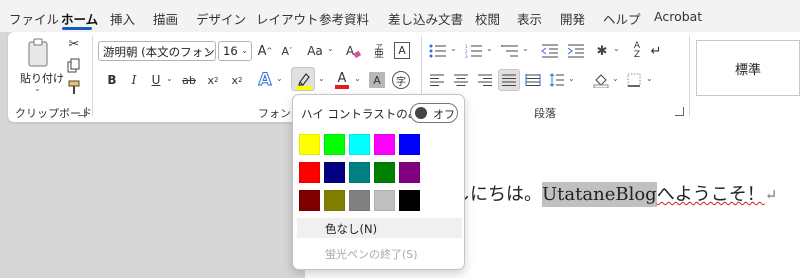  I want to click on no-color-menu-item: 色なし(N), so click(379, 228).